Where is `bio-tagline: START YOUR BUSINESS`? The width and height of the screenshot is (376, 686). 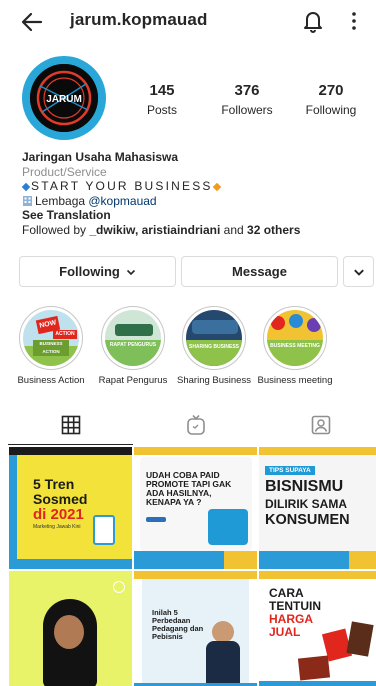
bio-tagline: START YOUR BUSINESS is located at coordinates (122, 186).